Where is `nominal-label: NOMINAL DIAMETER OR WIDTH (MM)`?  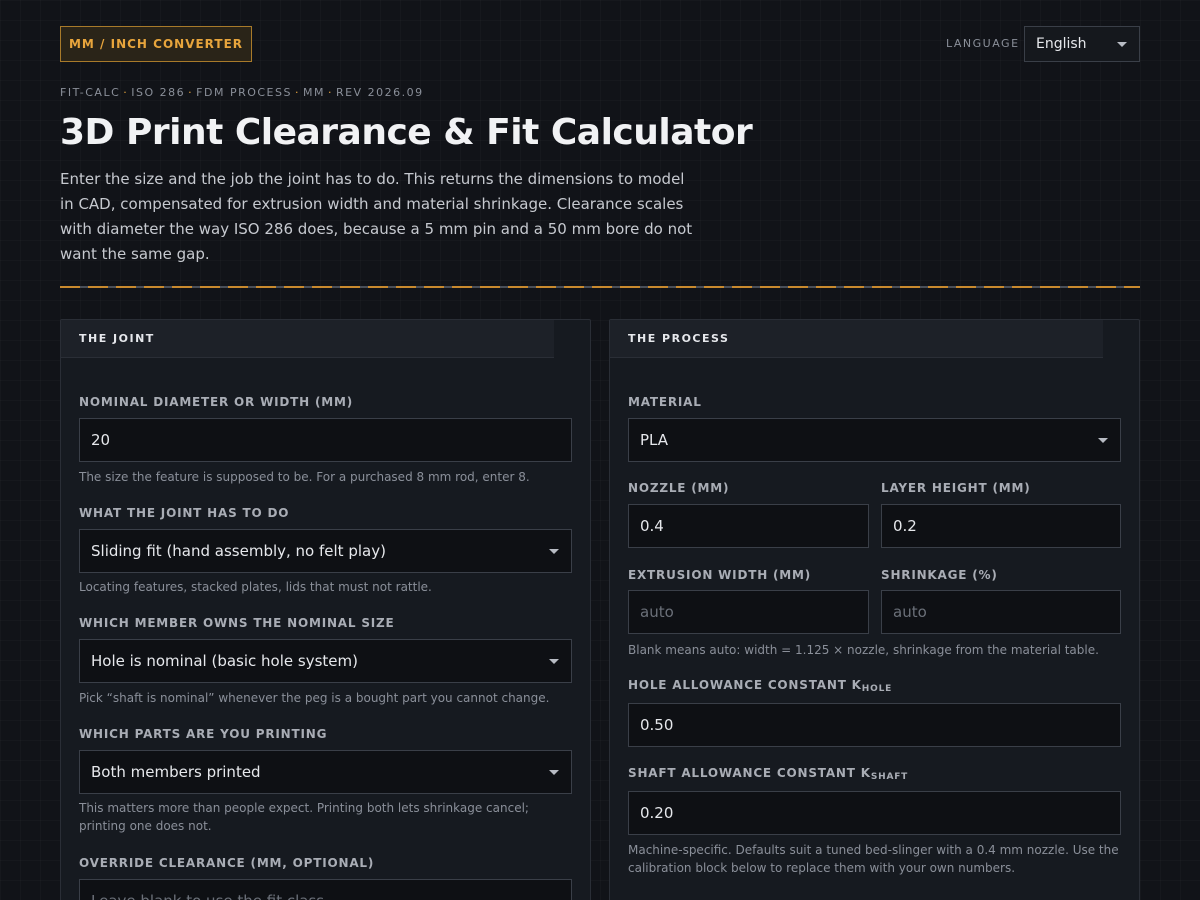
nominal-label: NOMINAL DIAMETER OR WIDTH (MM) is located at coordinates (216, 402).